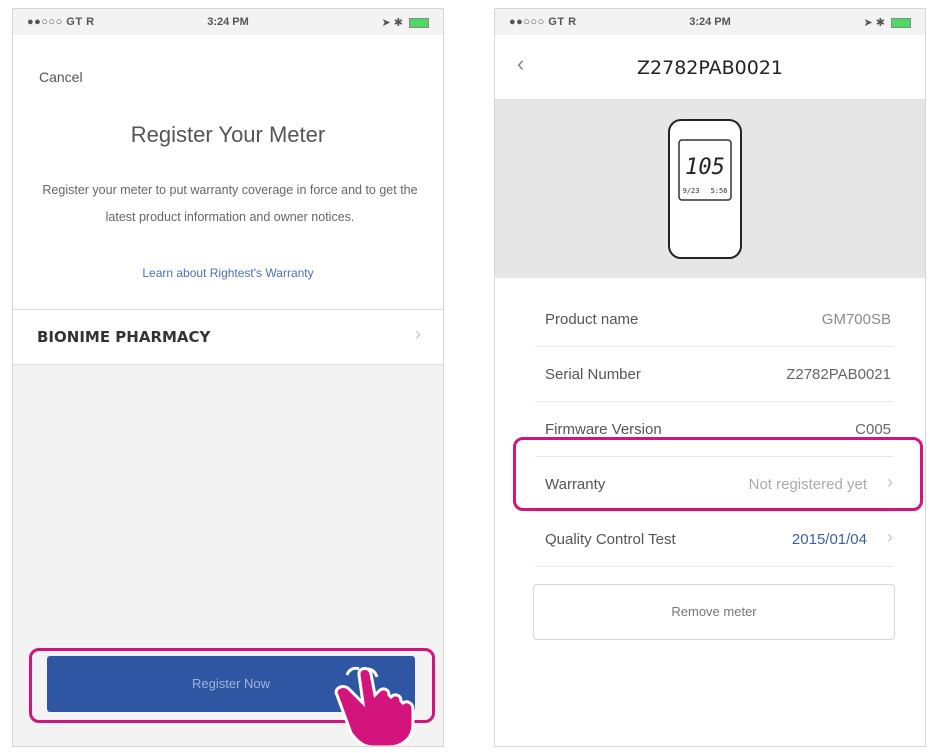  Describe the element at coordinates (705, 189) in the screenshot. I see `glucose-meter-illustration: 105 9/23 5:56` at that location.